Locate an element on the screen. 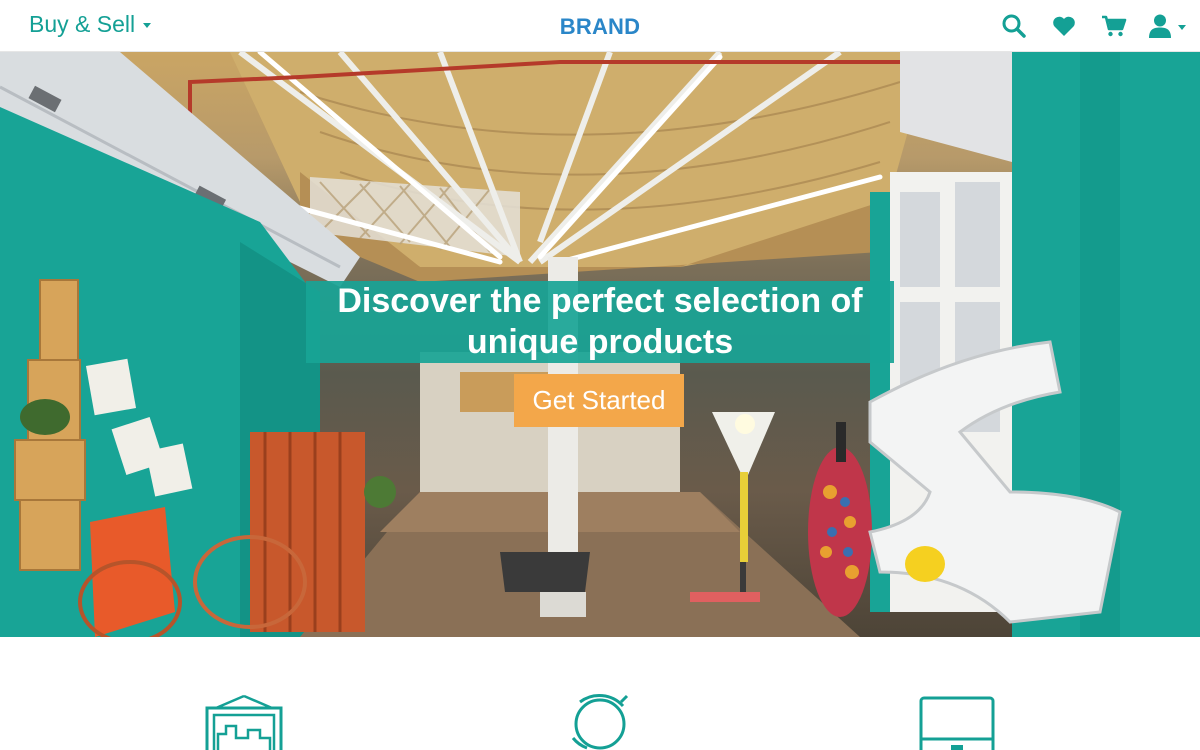 Image resolution: width=1200 pixels, height=750 pixels. user-icon is located at coordinates (1160, 26).